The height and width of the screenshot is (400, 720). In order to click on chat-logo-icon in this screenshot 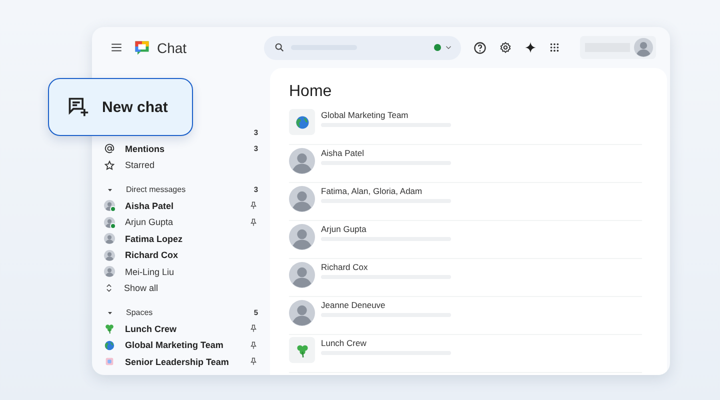, I will do `click(142, 47)`.